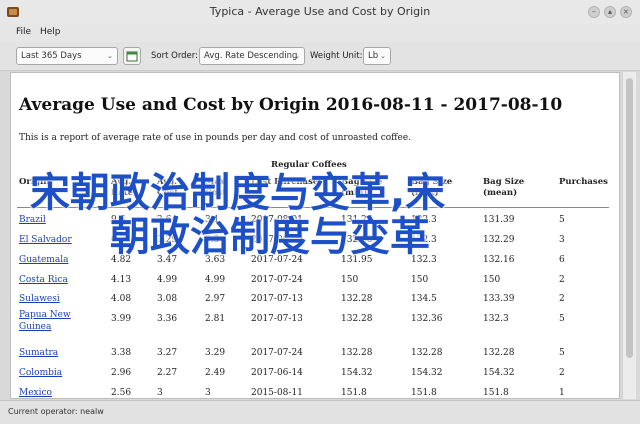 The image size is (640, 424). I want to click on origin-link: Papua New Guinea, so click(54, 321).